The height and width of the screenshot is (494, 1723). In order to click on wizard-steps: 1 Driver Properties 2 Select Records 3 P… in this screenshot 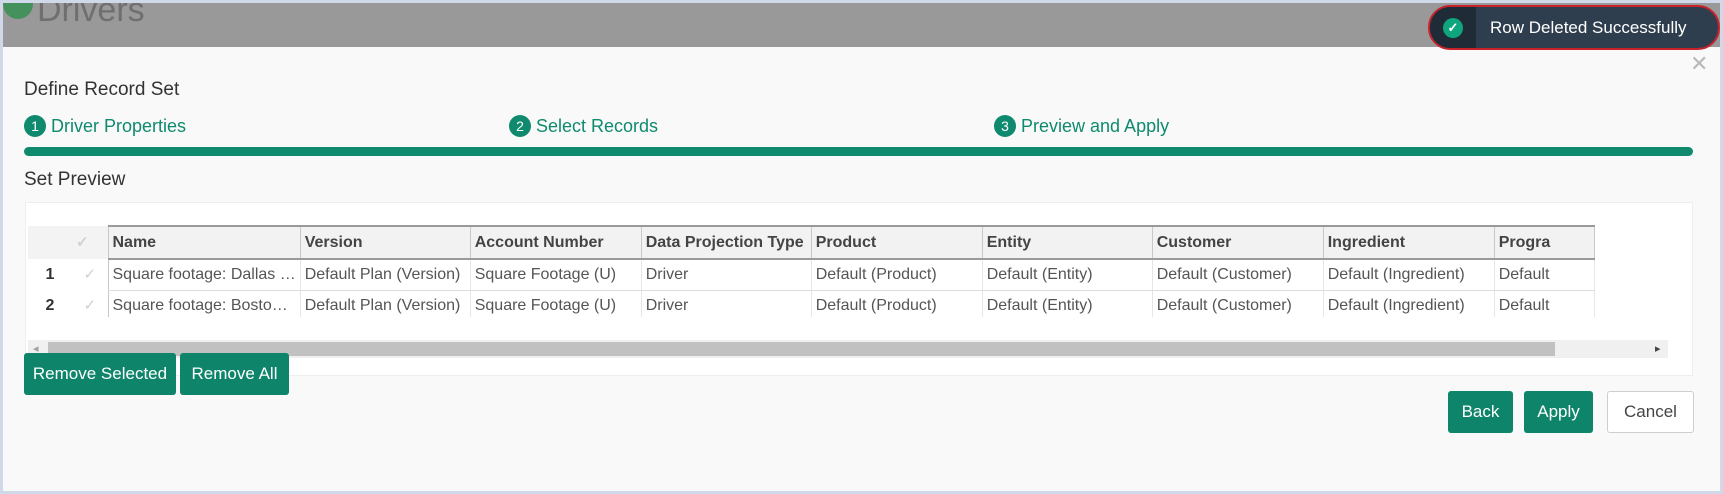, I will do `click(859, 126)`.